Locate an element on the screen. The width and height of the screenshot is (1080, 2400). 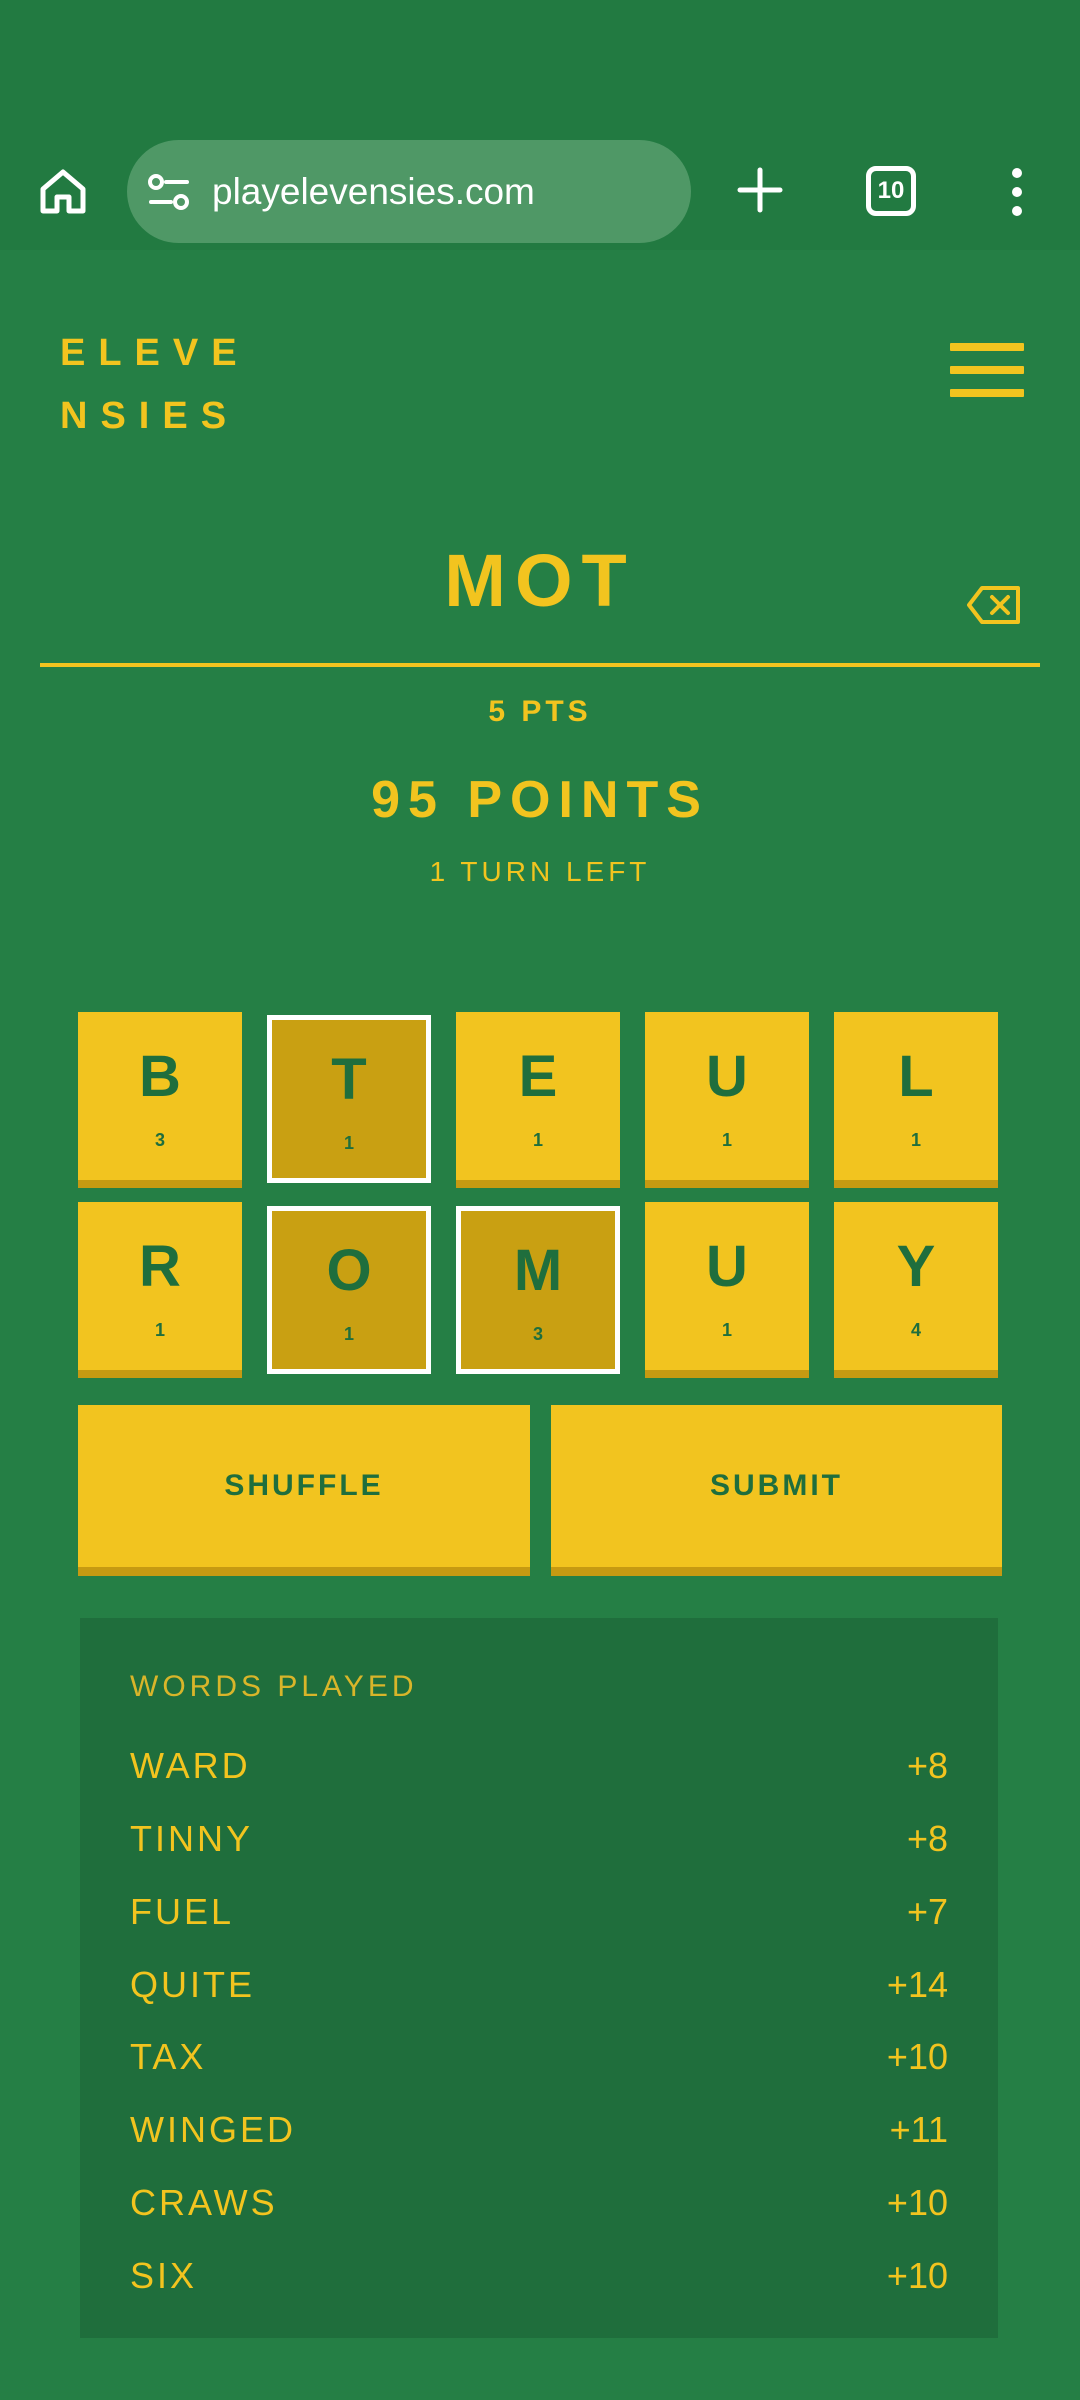
word-text: CRAWS is located at coordinates (204, 2202).